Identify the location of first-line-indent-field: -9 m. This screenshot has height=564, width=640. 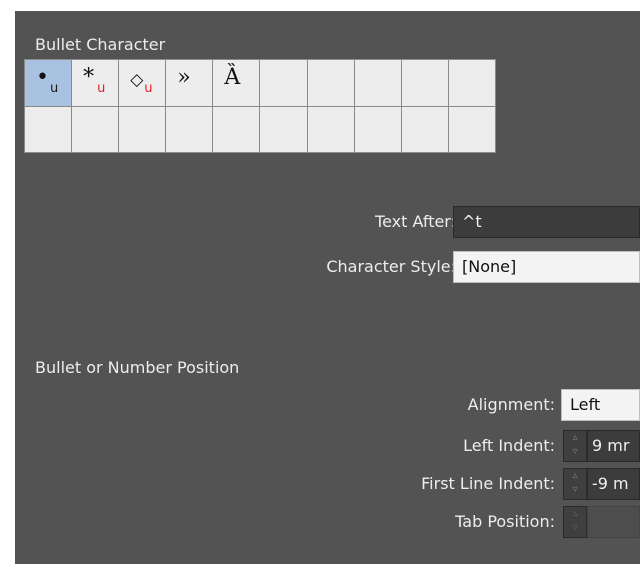
(613, 484).